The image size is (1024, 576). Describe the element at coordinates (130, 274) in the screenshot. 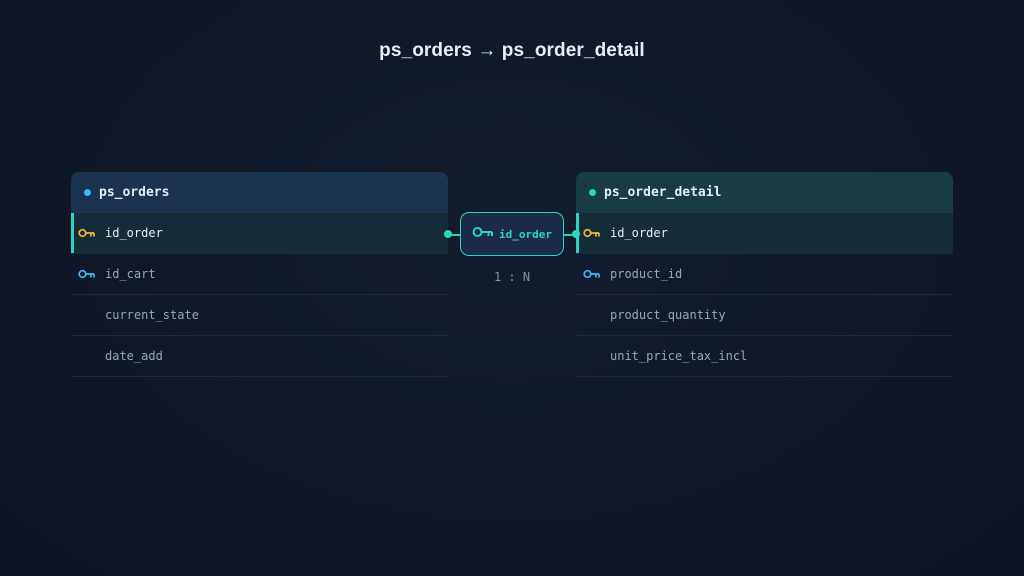

I see `column-name: id_cart` at that location.